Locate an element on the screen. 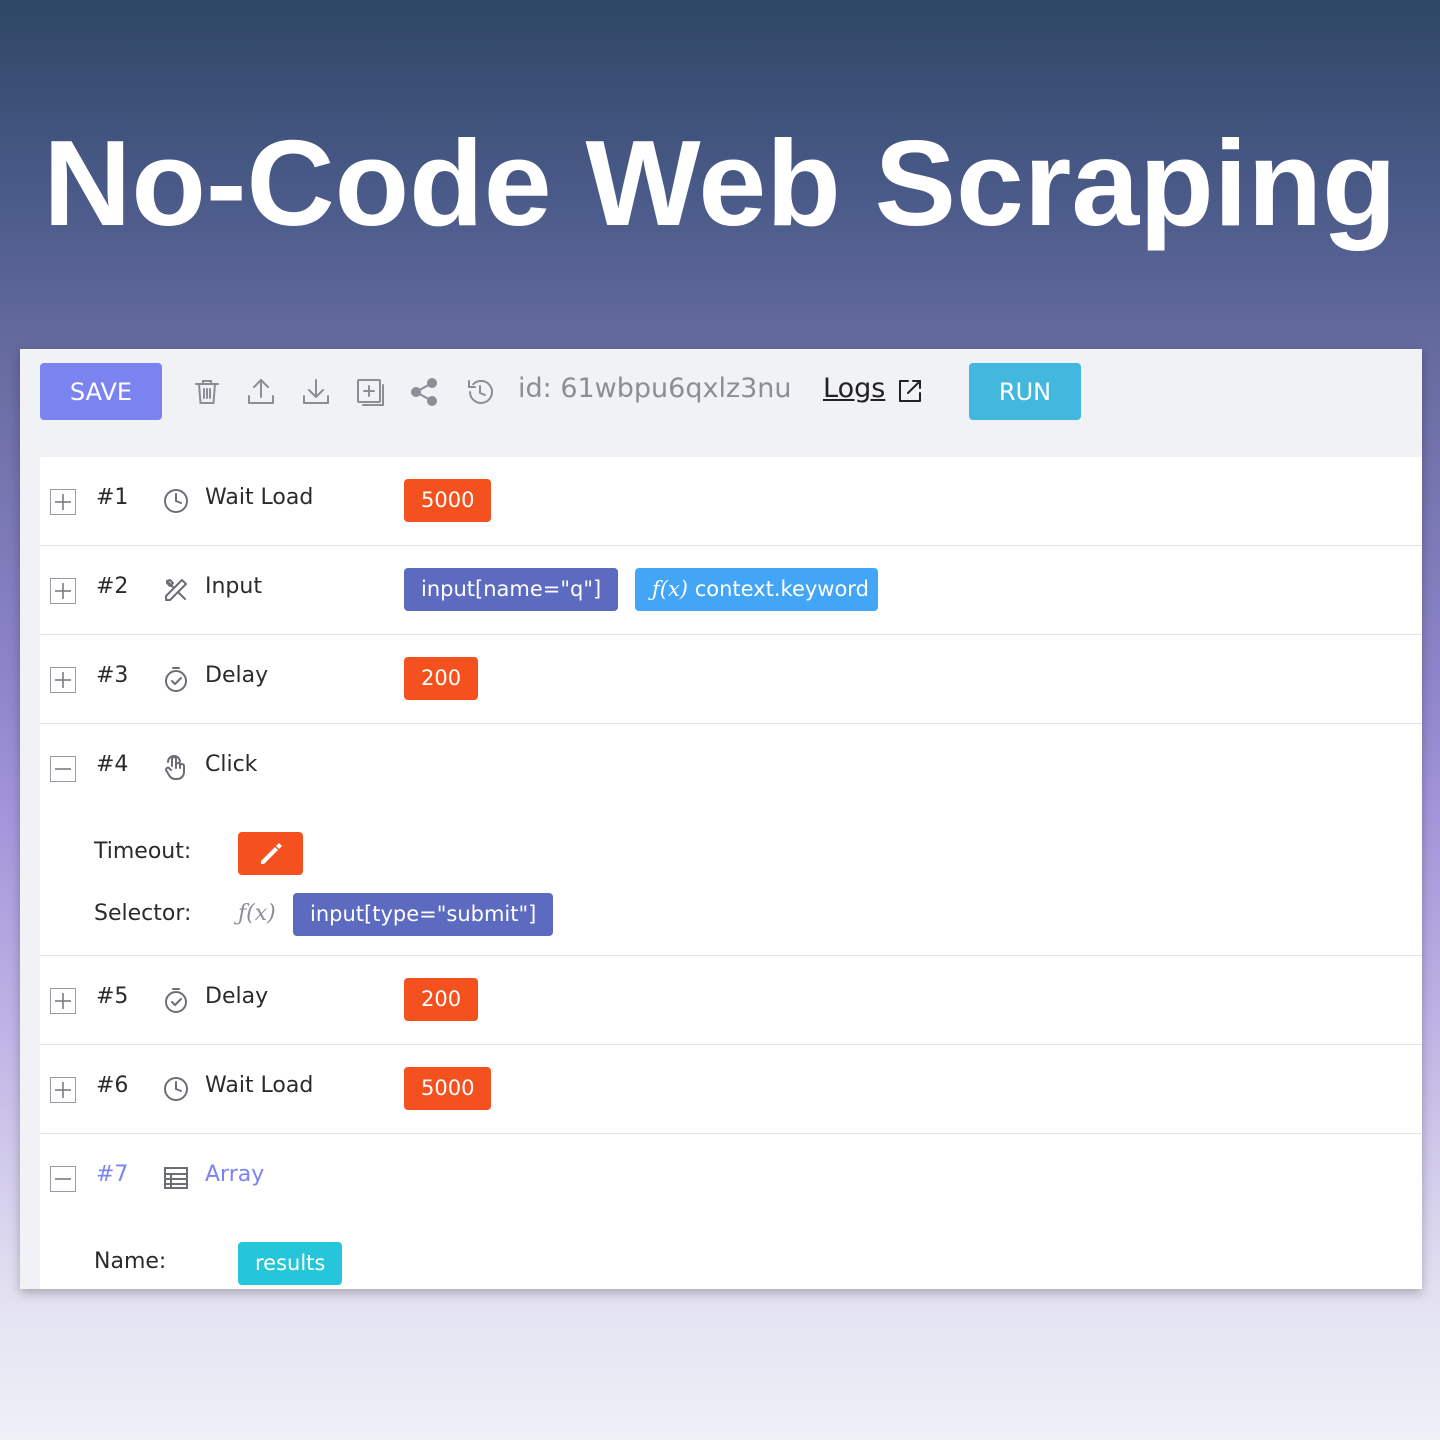  logs-link: Logs is located at coordinates (854, 388).